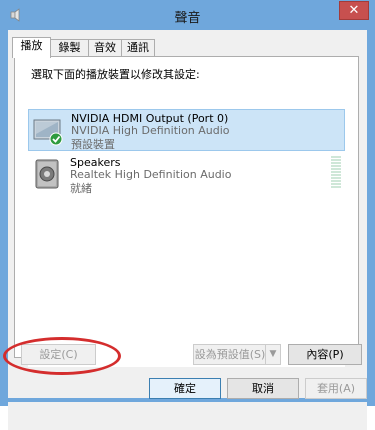 The height and width of the screenshot is (430, 375). Describe the element at coordinates (272, 354) in the screenshot. I see `chevron-down-icon: ▼` at that location.